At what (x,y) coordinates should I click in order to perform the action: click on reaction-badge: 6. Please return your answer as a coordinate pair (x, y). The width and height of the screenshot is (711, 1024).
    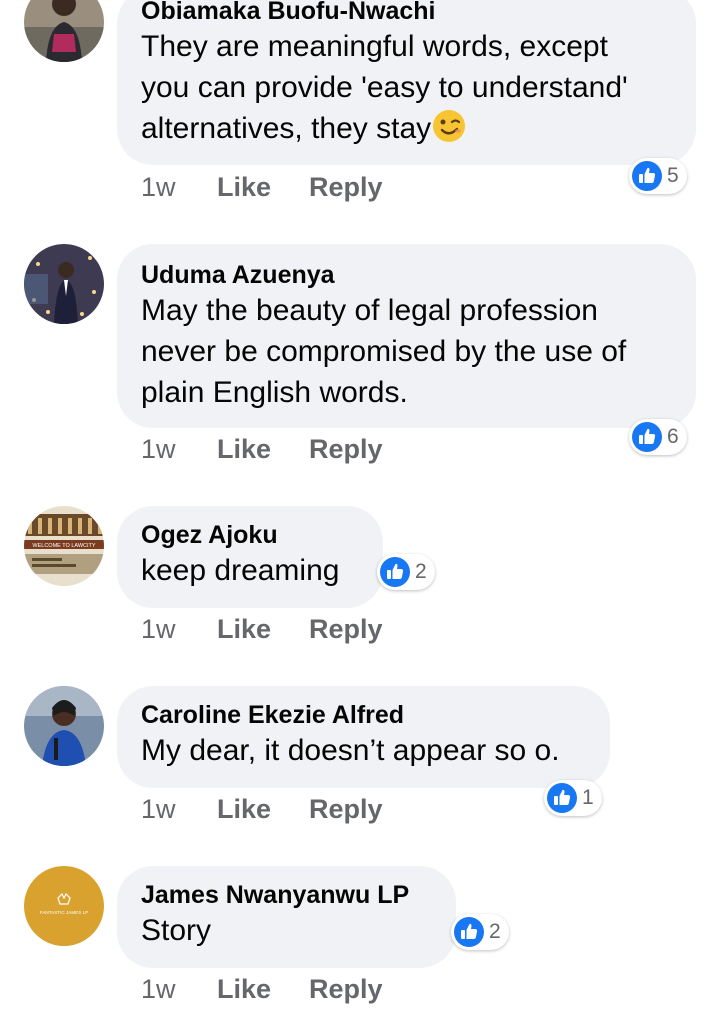
    Looking at the image, I should click on (658, 437).